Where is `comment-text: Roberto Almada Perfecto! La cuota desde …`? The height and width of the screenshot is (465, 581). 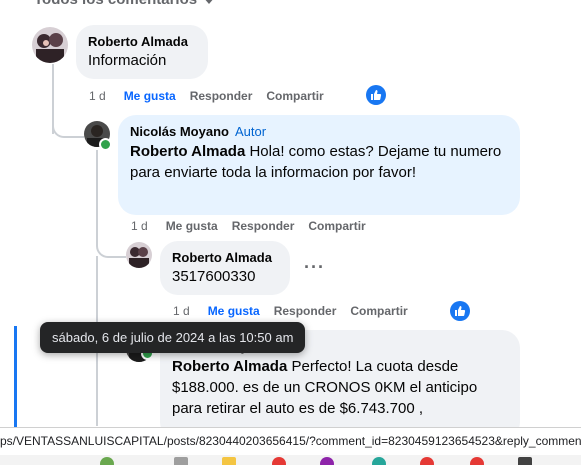 comment-text: Roberto Almada Perfecto! La cuota desde … is located at coordinates (340, 387).